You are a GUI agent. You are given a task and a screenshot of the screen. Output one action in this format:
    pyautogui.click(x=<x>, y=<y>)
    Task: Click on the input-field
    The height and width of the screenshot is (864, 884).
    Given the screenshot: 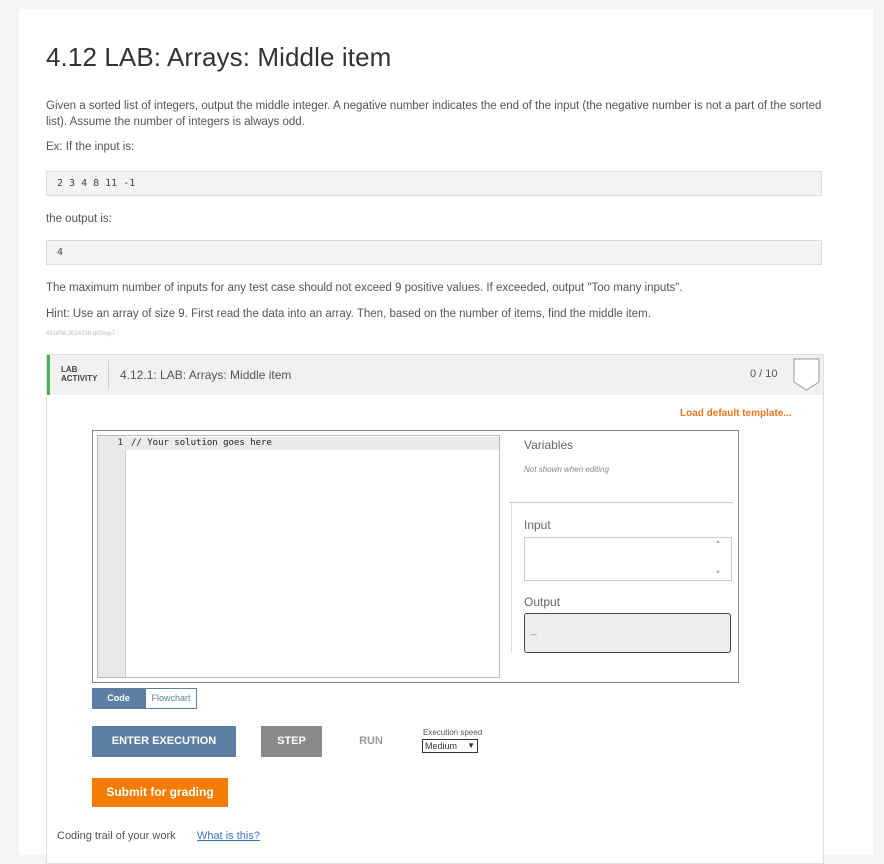 What is the action you would take?
    pyautogui.click(x=628, y=559)
    